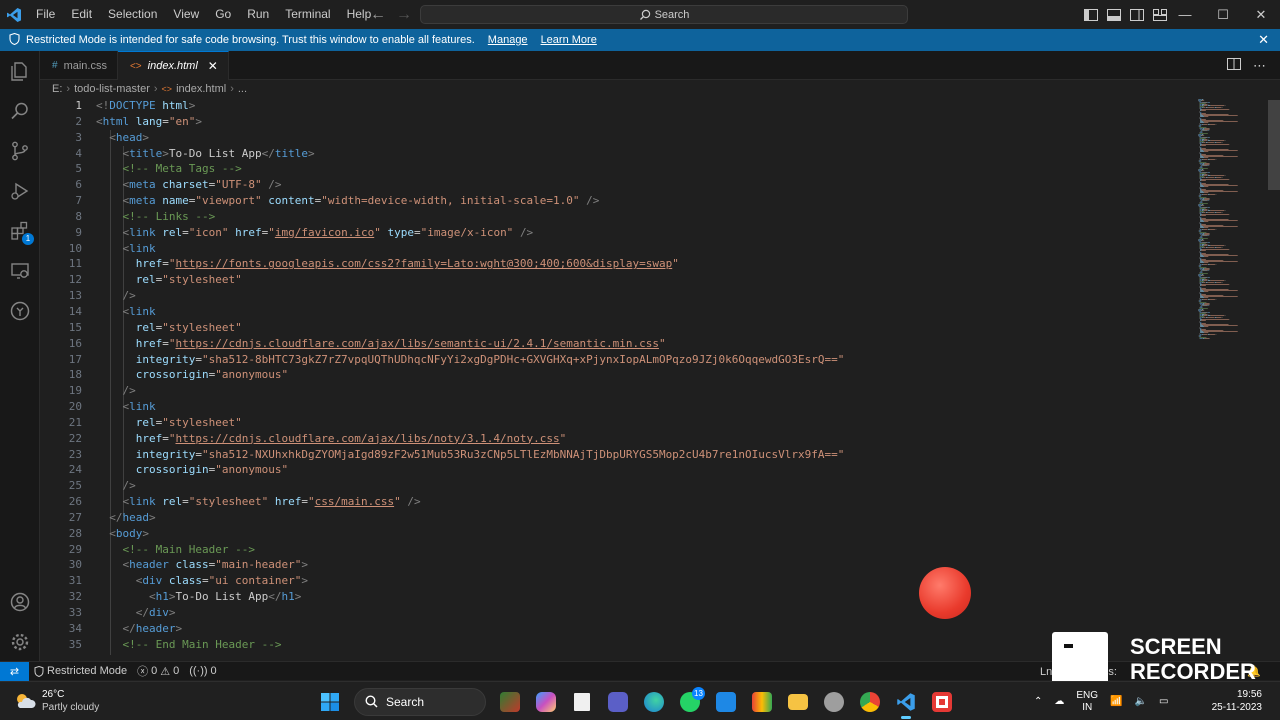  Describe the element at coordinates (20, 602) in the screenshot. I see `account-icon` at that location.